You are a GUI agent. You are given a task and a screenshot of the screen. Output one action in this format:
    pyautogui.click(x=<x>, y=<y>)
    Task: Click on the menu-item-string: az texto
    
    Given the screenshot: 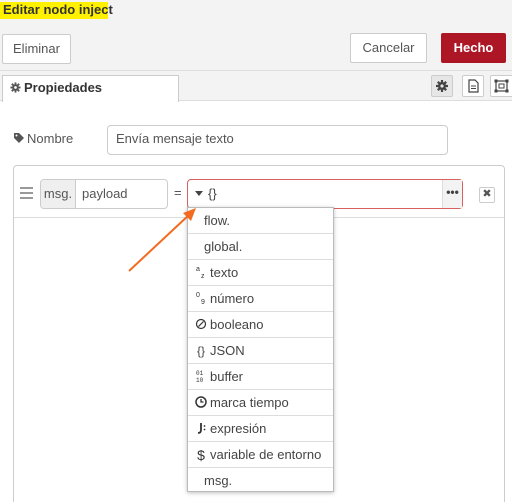 What is the action you would take?
    pyautogui.click(x=260, y=273)
    